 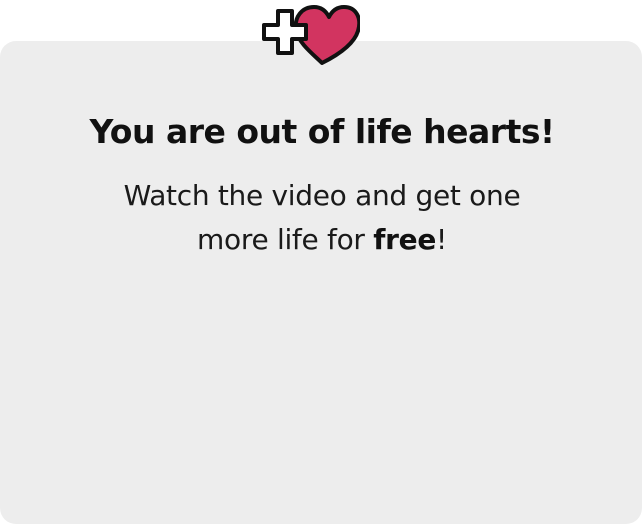 I want to click on free-emphasis: free, so click(x=405, y=239).